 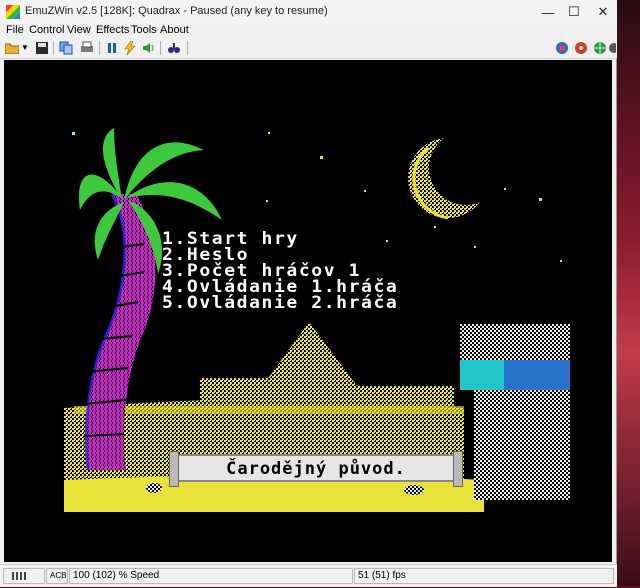 What do you see at coordinates (66, 48) in the screenshot?
I see `copy-icon` at bounding box center [66, 48].